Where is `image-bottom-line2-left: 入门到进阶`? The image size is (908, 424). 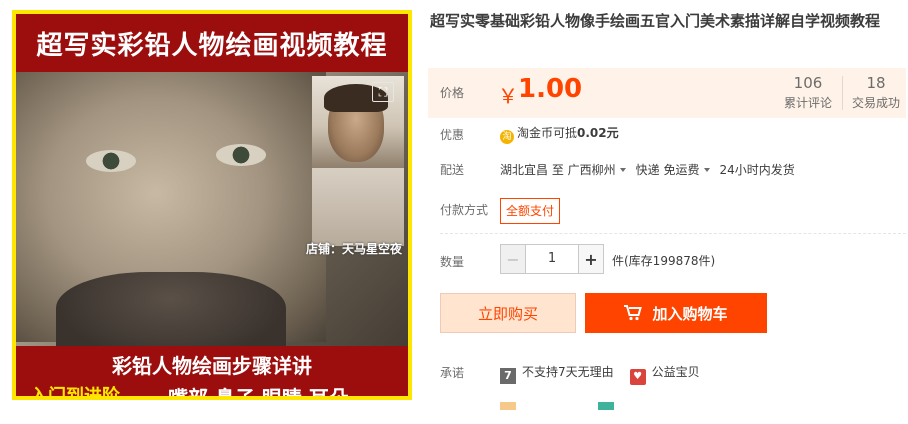 image-bottom-line2-left: 入门到进阶 is located at coordinates (75, 389).